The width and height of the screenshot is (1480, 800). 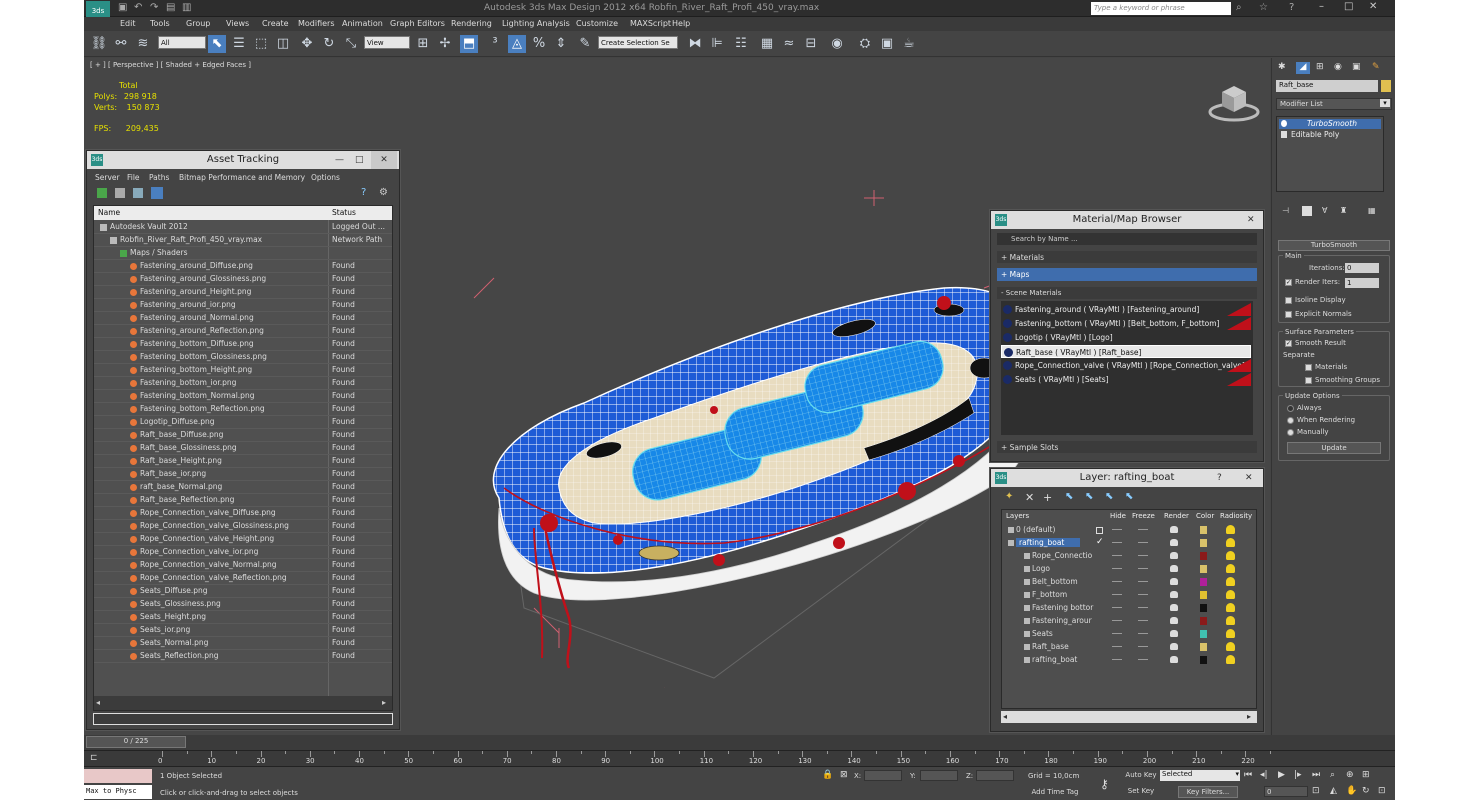 What do you see at coordinates (1205, 516) in the screenshot?
I see `layer-column-color: Color` at bounding box center [1205, 516].